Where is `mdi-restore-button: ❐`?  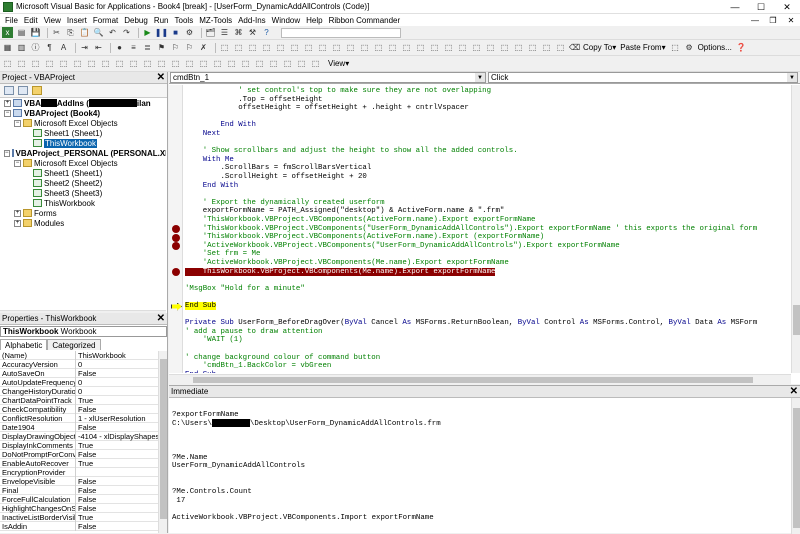 mdi-restore-button: ❐ is located at coordinates (773, 20).